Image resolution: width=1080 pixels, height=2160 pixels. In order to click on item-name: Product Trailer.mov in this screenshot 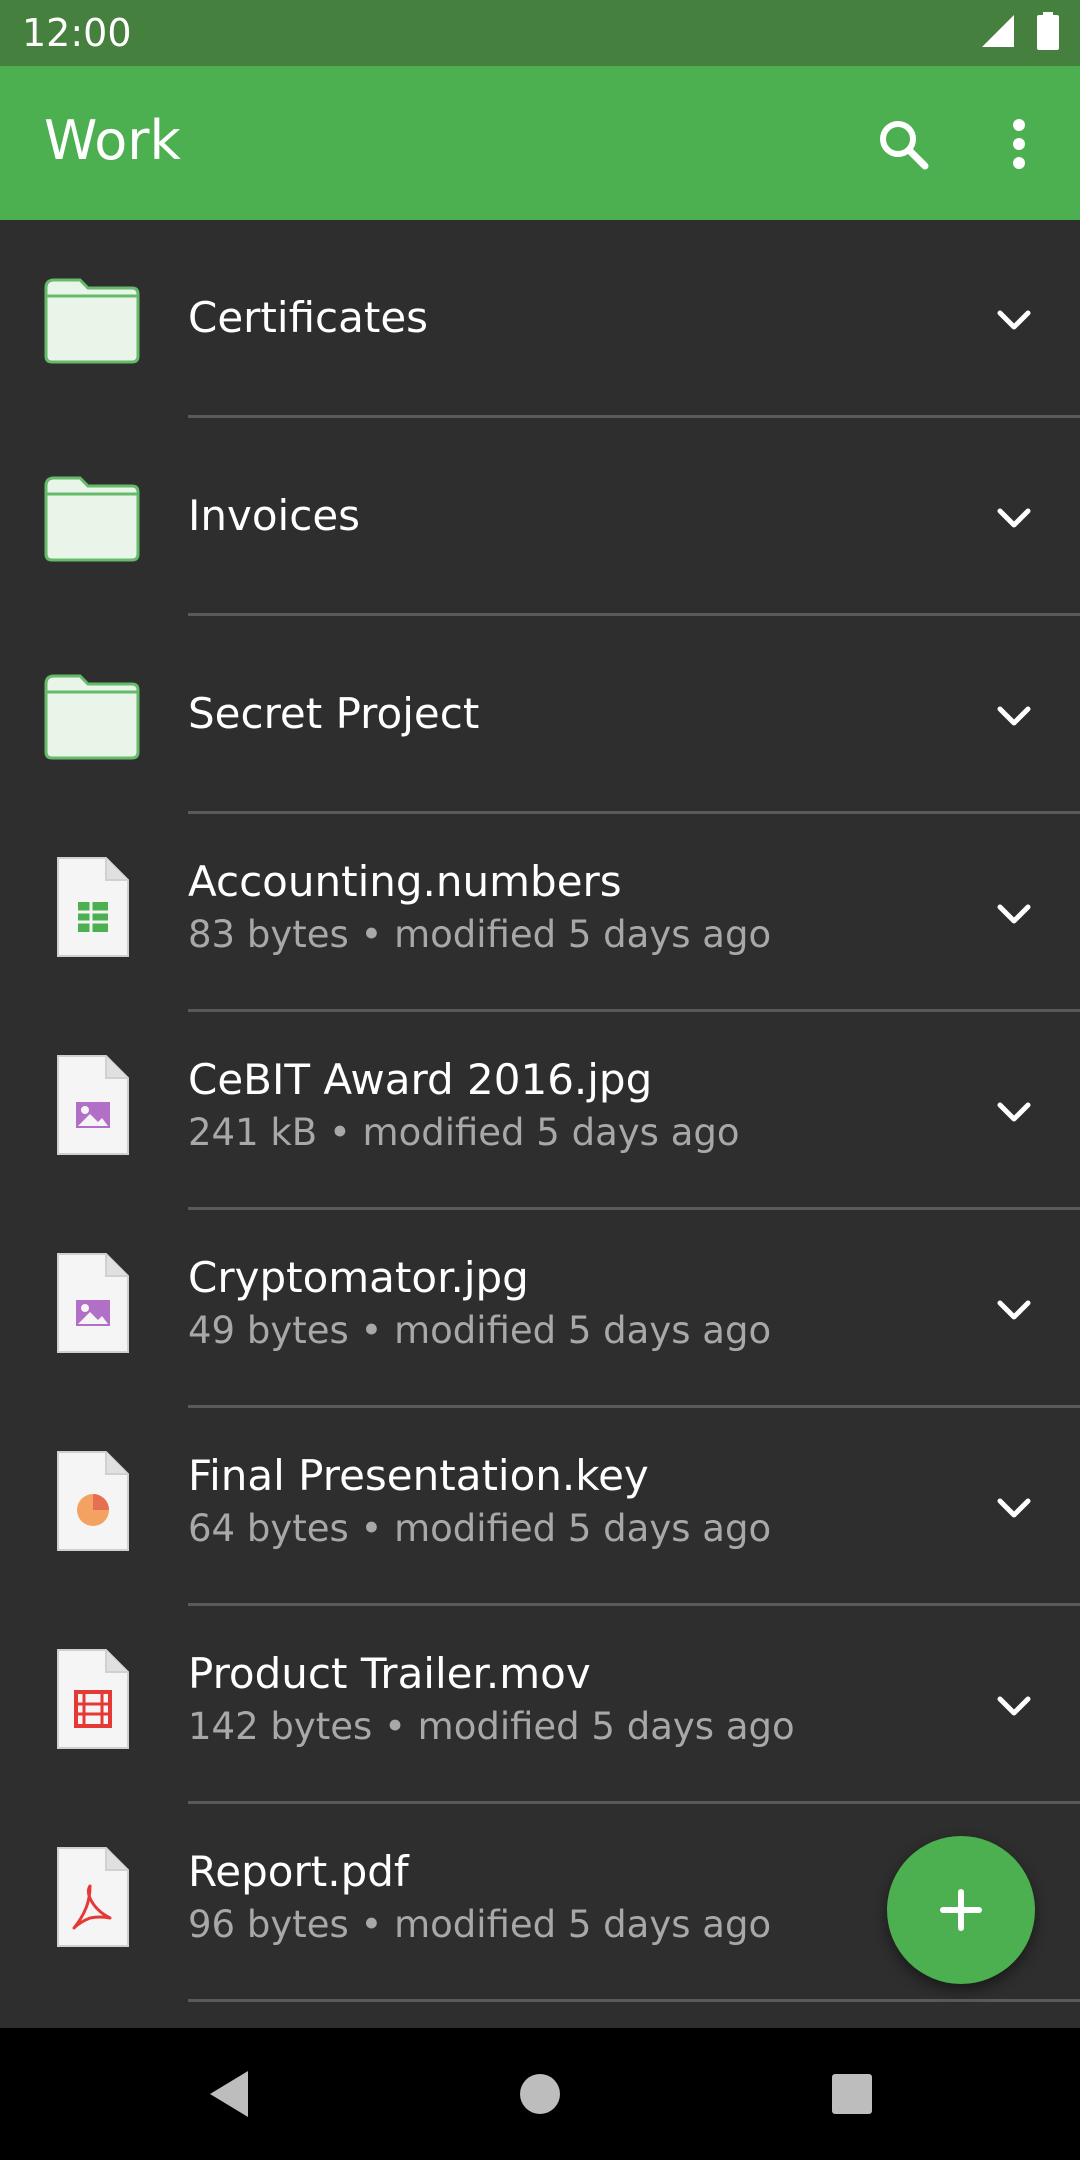, I will do `click(389, 1673)`.